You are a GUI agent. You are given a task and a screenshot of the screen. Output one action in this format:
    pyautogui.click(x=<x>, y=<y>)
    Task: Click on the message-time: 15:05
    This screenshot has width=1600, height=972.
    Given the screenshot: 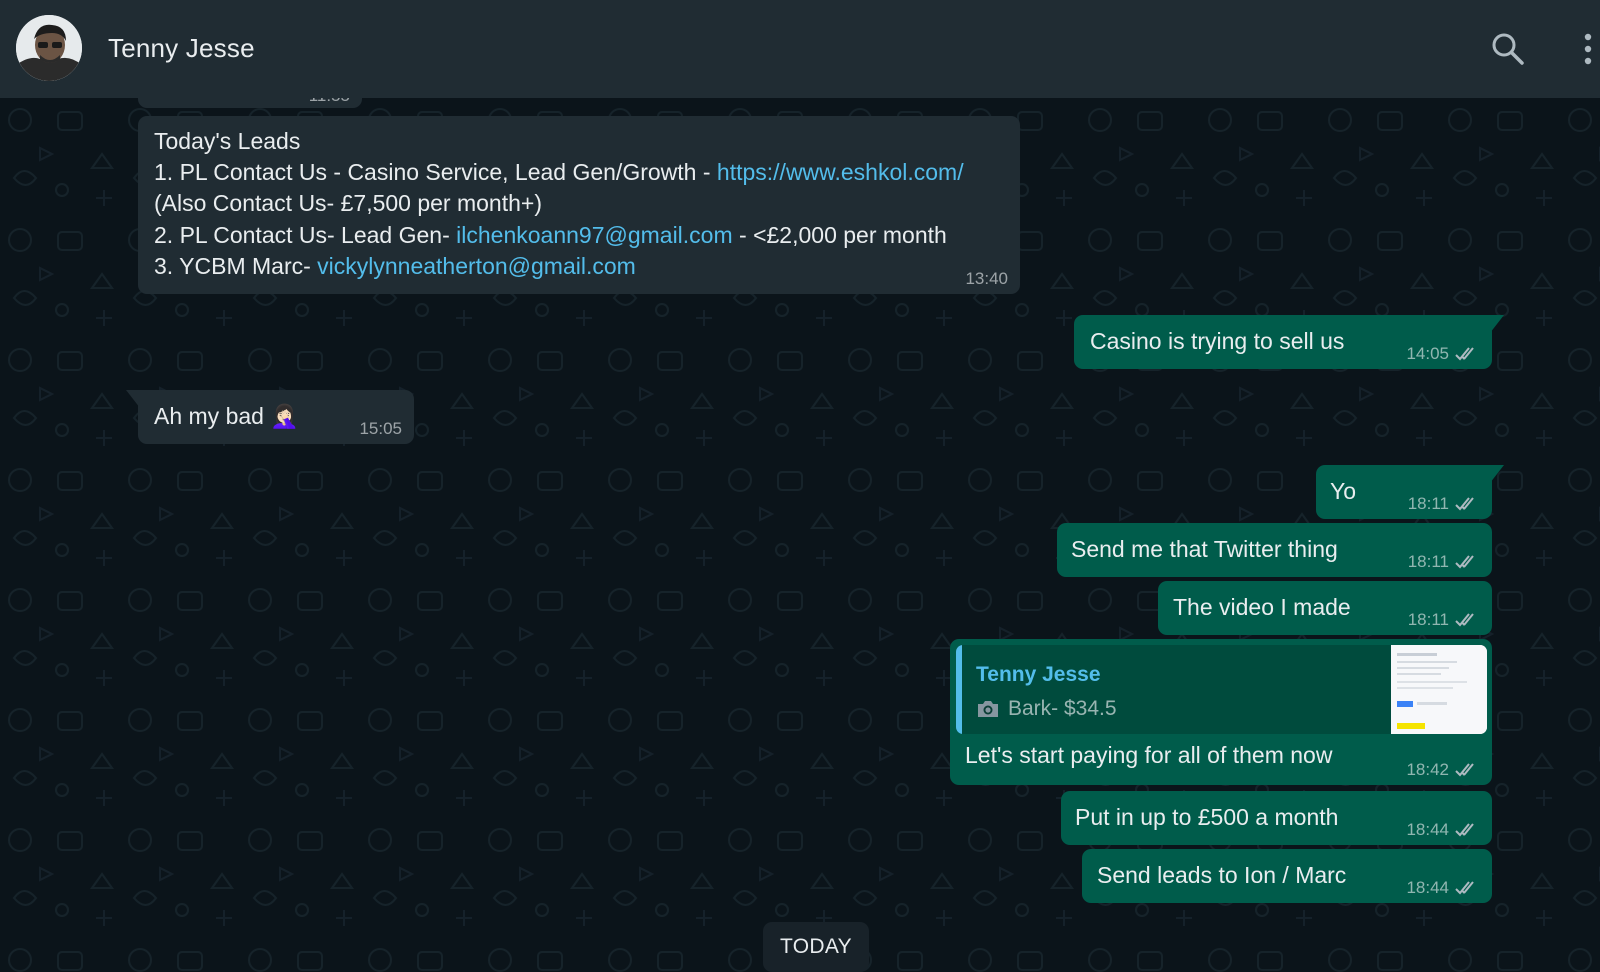 What is the action you would take?
    pyautogui.click(x=380, y=429)
    